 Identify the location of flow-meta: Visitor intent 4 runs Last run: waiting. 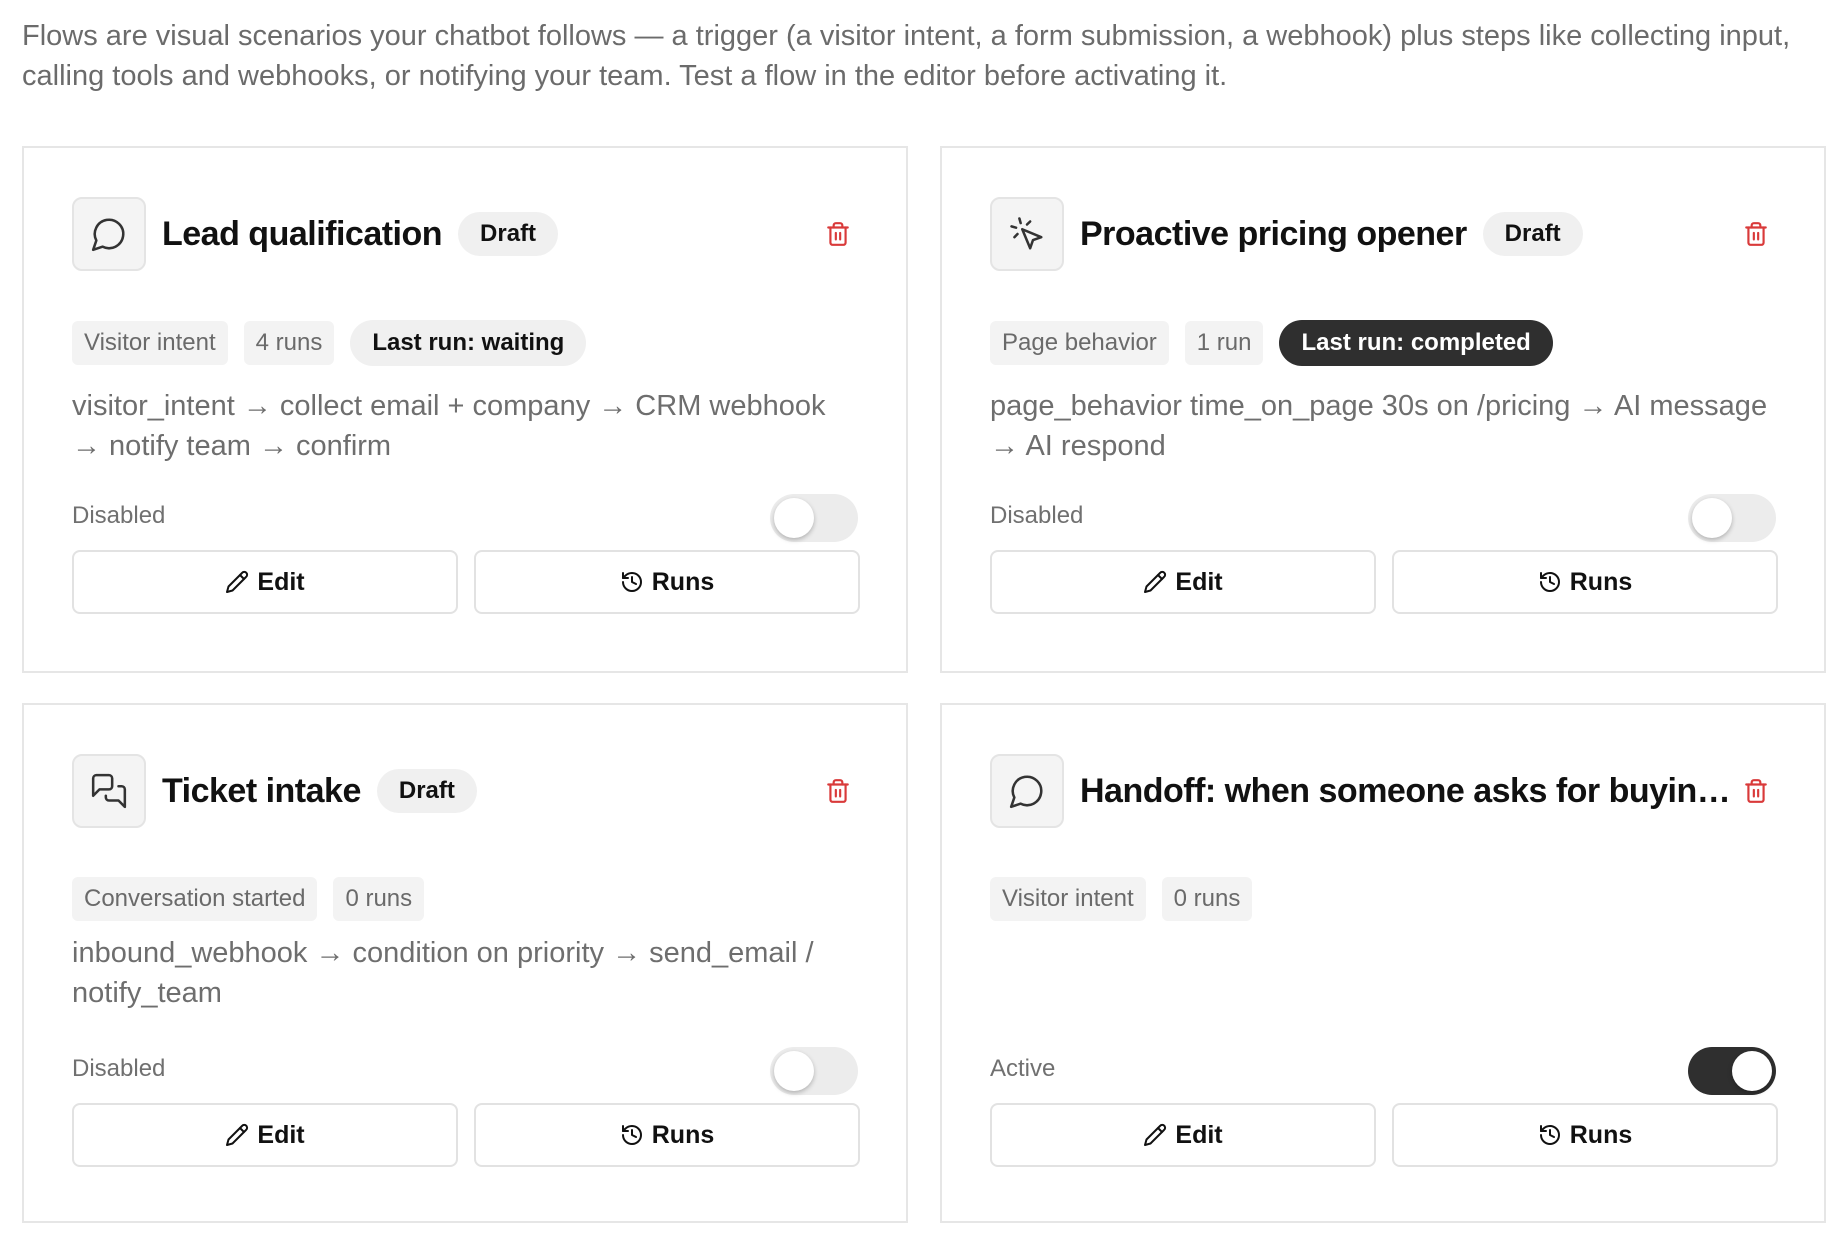
(329, 343).